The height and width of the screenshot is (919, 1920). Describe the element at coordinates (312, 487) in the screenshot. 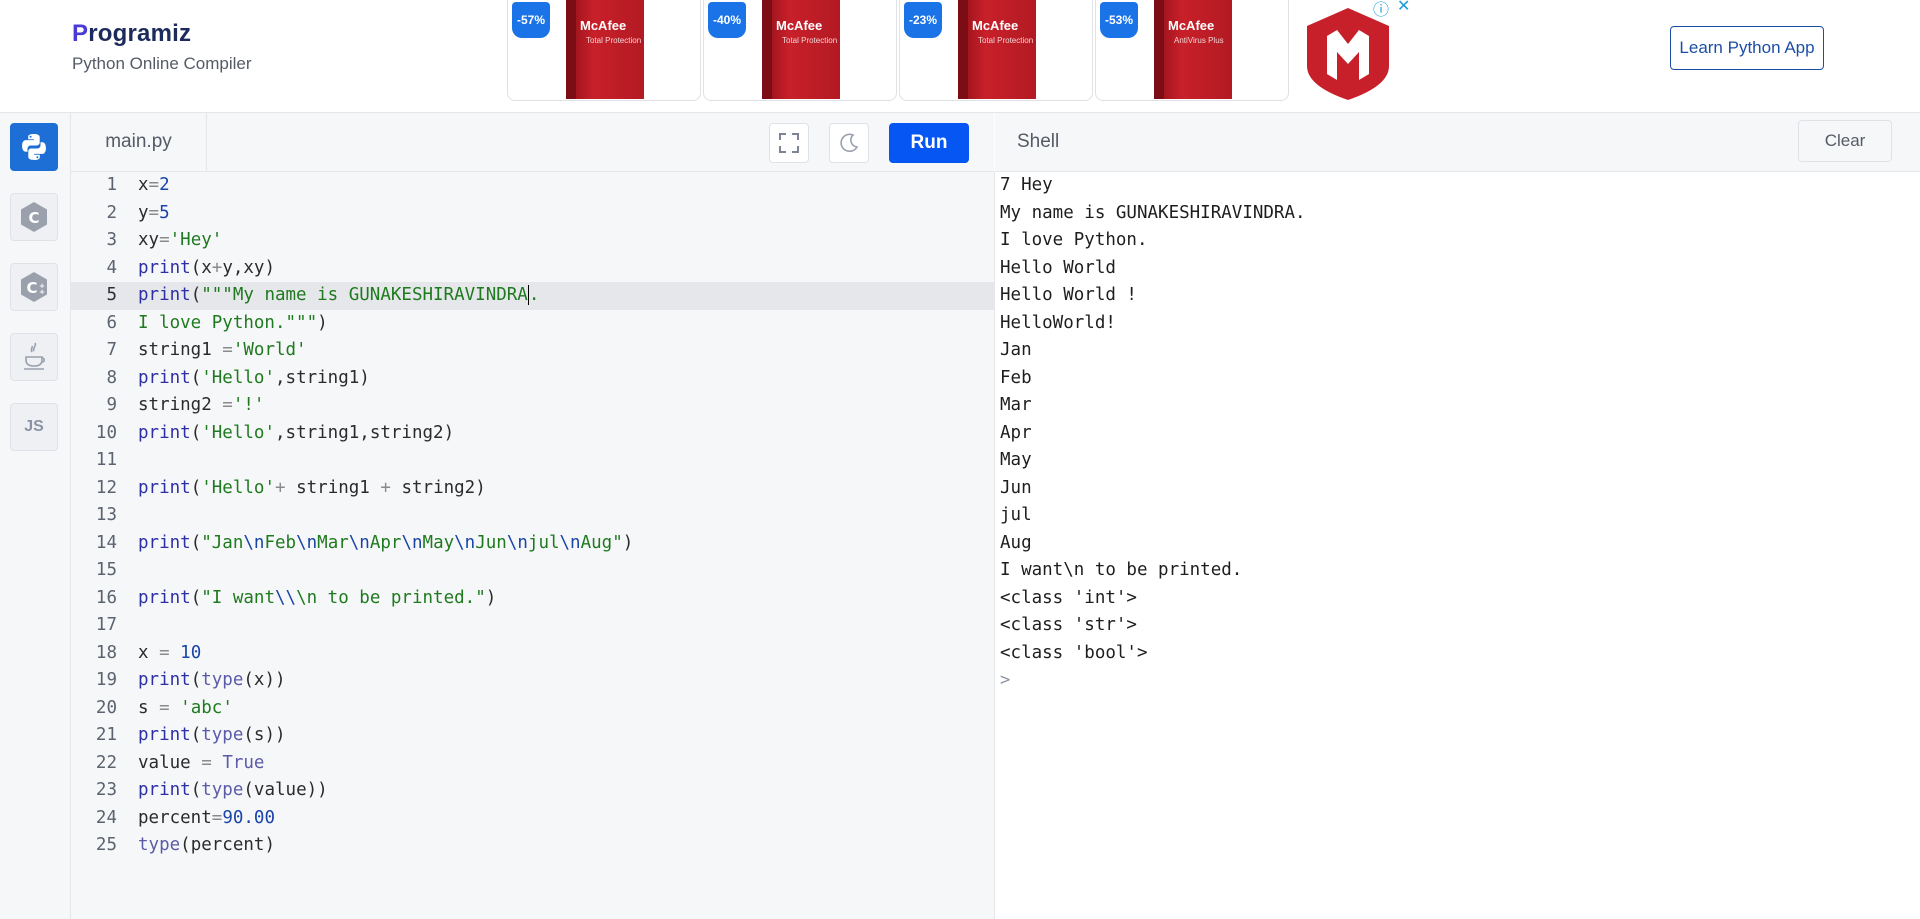

I see `code-text: print('Hello'+ string1 + string2)` at that location.